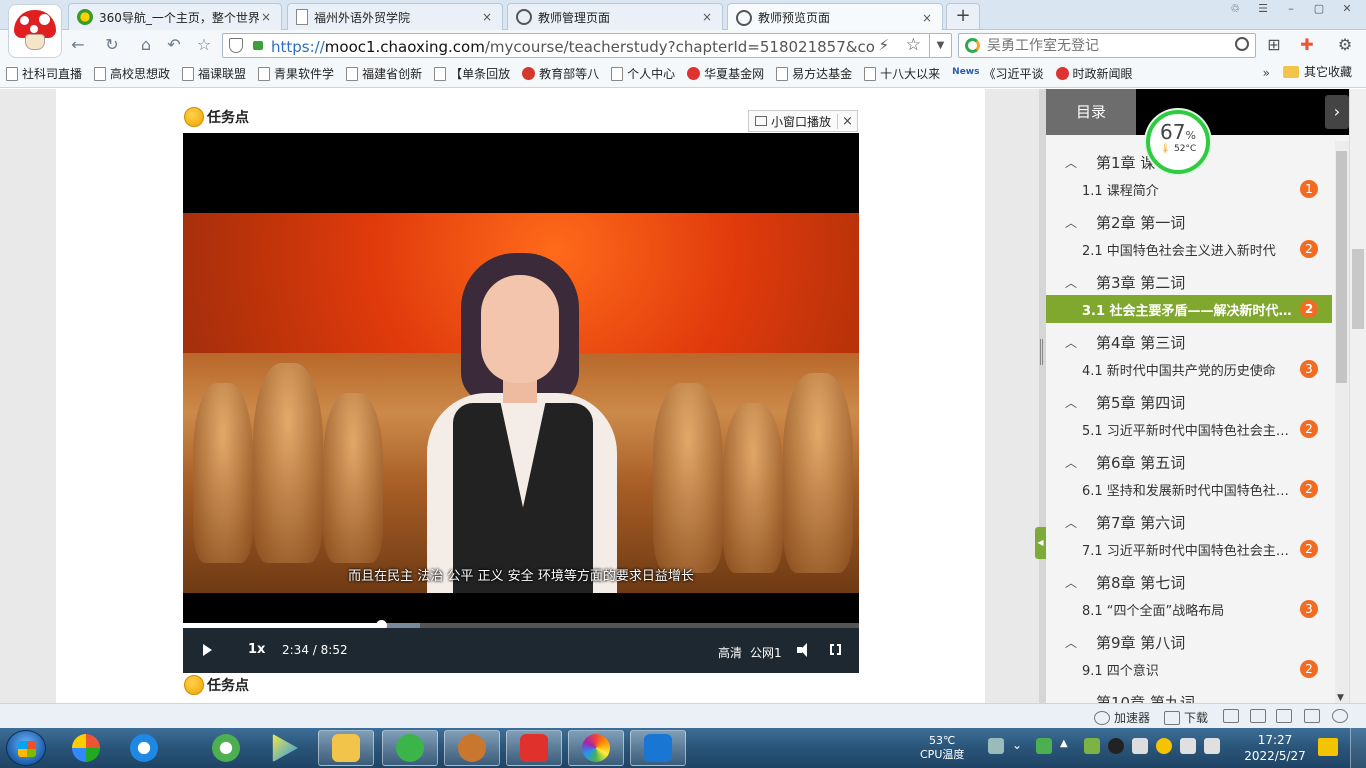  Describe the element at coordinates (1189, 189) in the screenshot. I see `toc-section: 1.1 课程简介 1` at that location.